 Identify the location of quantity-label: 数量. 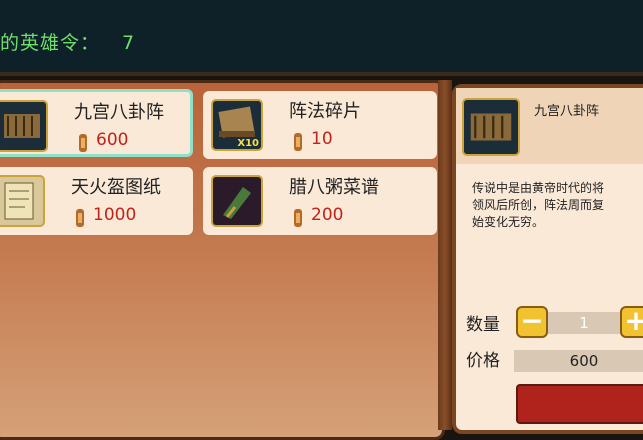
(483, 325).